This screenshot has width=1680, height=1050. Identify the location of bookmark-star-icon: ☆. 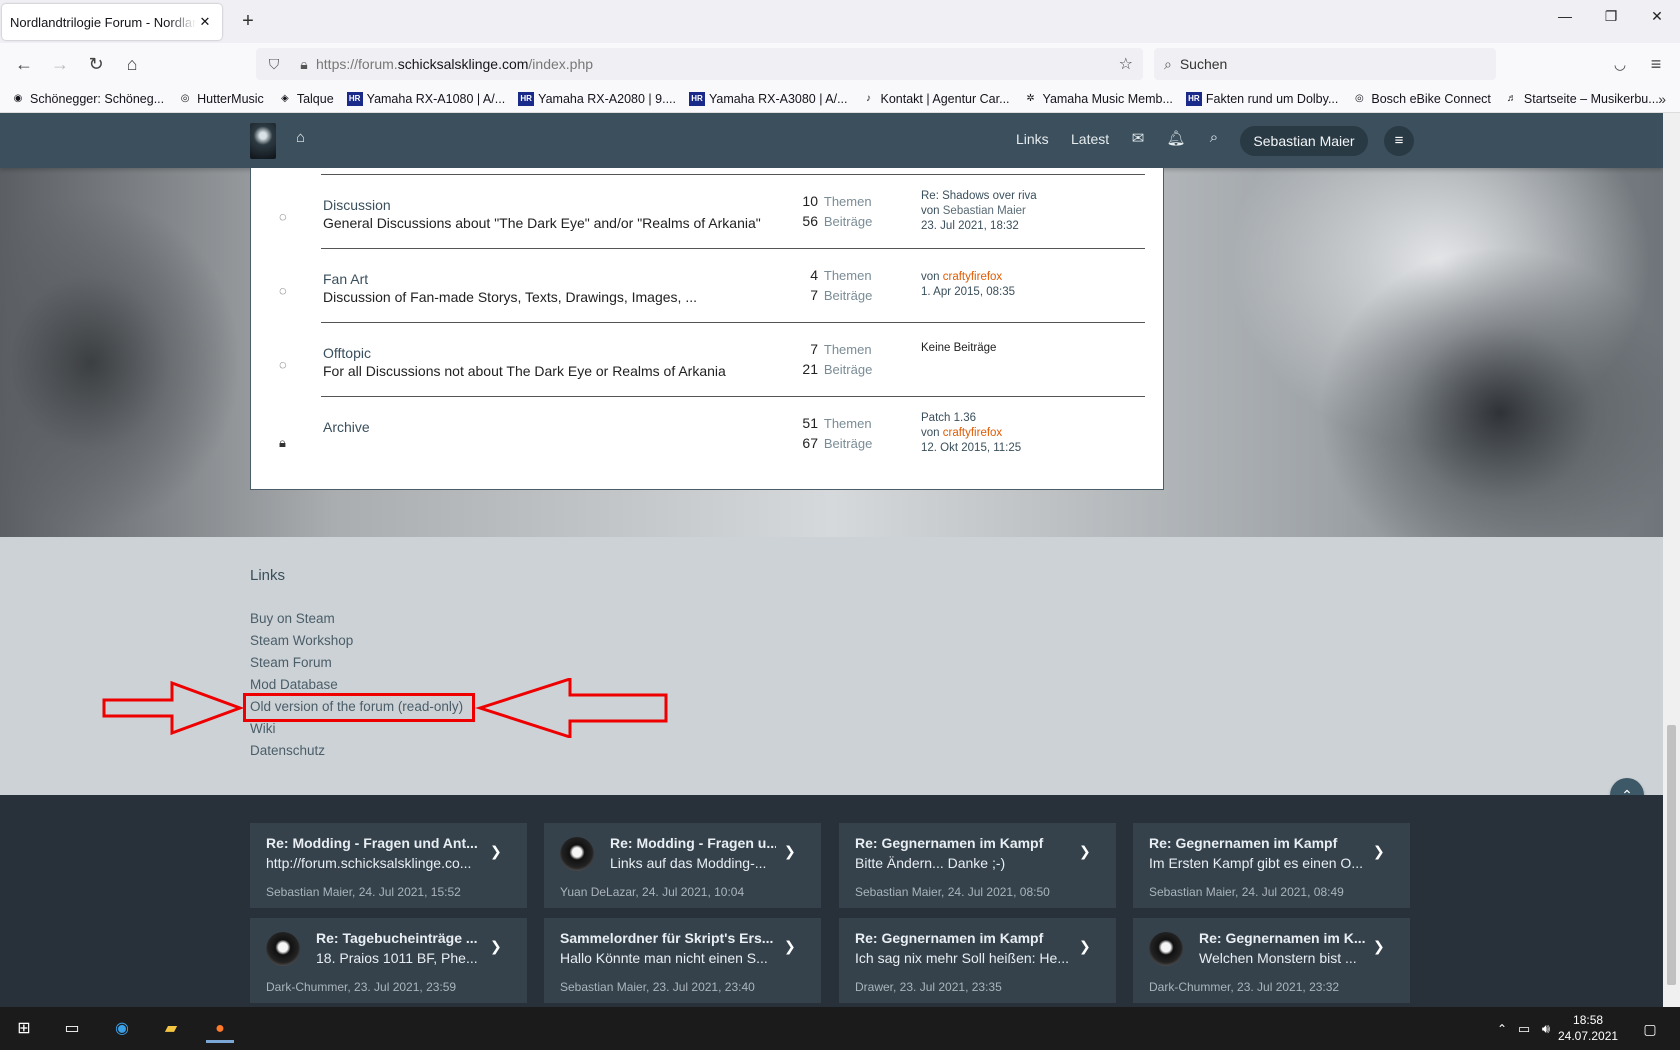
(1126, 64).